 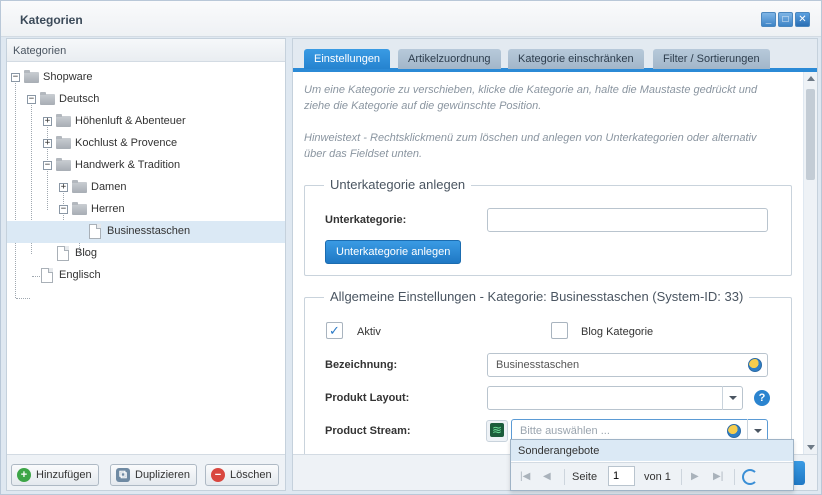 I want to click on tree-node-label: Damen, so click(x=109, y=187).